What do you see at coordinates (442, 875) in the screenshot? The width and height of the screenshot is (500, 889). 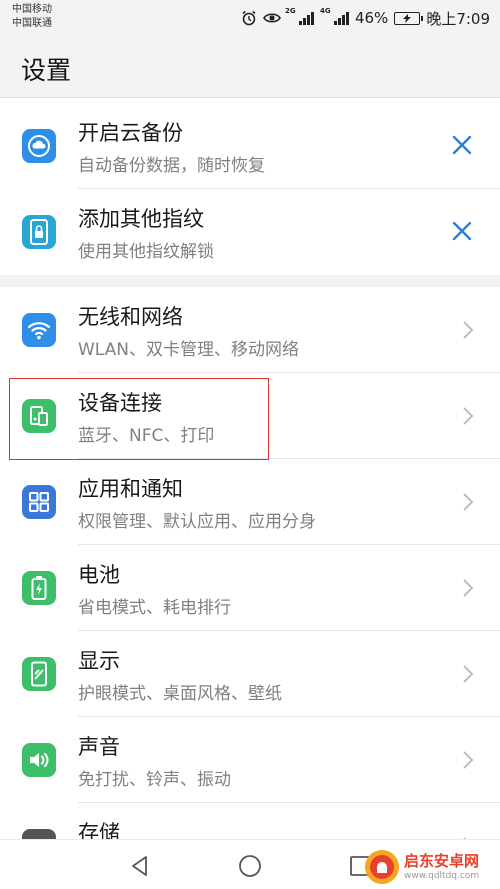 I see `watermark-url: www.qdltdq.com` at bounding box center [442, 875].